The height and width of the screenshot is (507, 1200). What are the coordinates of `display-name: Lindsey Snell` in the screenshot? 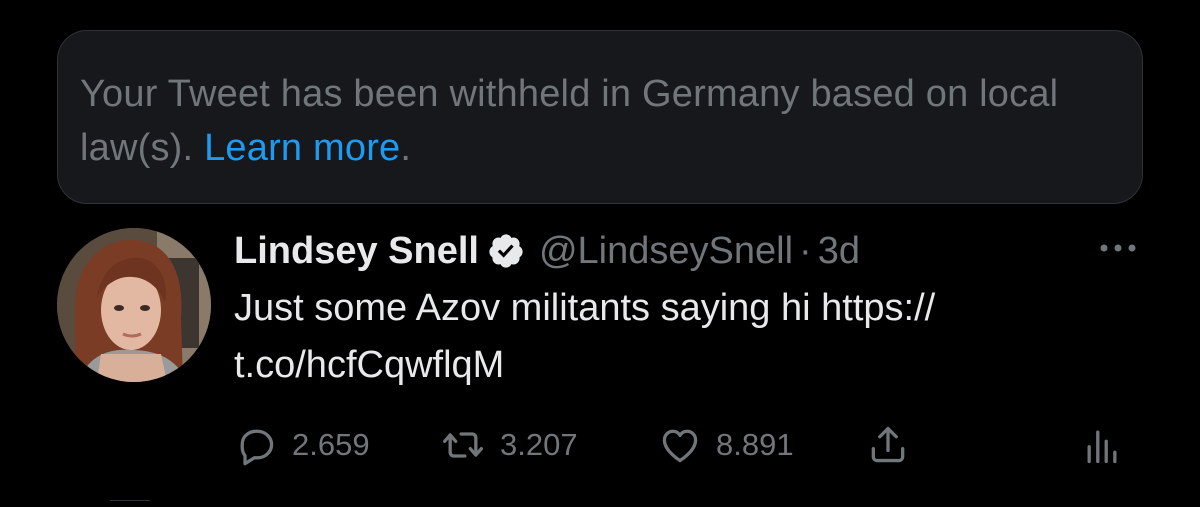 It's located at (356, 251).